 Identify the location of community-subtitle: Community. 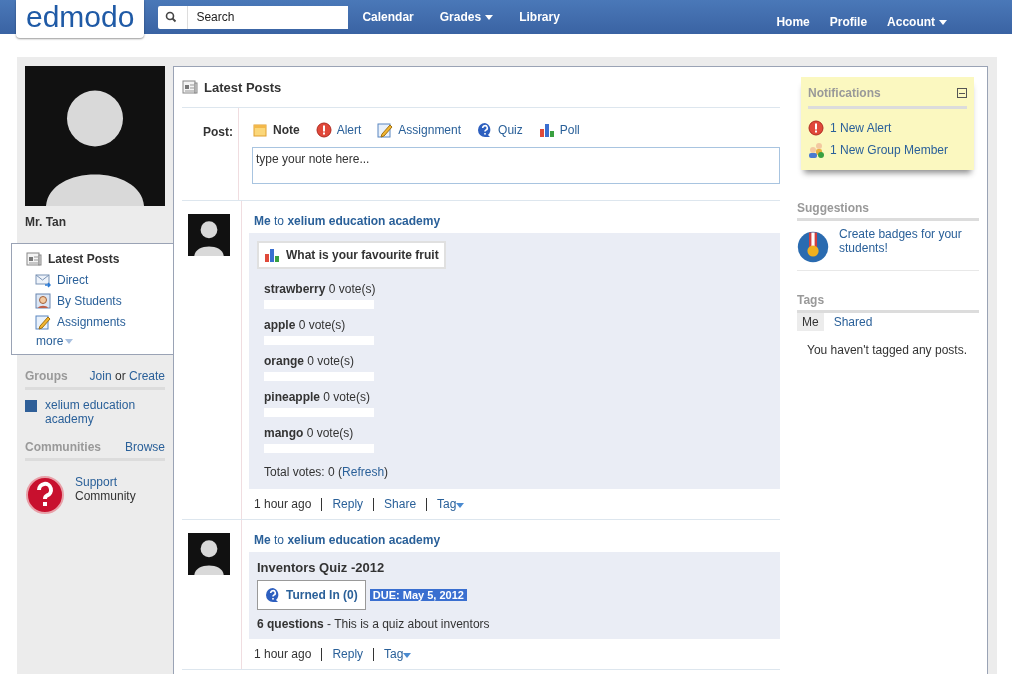
(105, 496).